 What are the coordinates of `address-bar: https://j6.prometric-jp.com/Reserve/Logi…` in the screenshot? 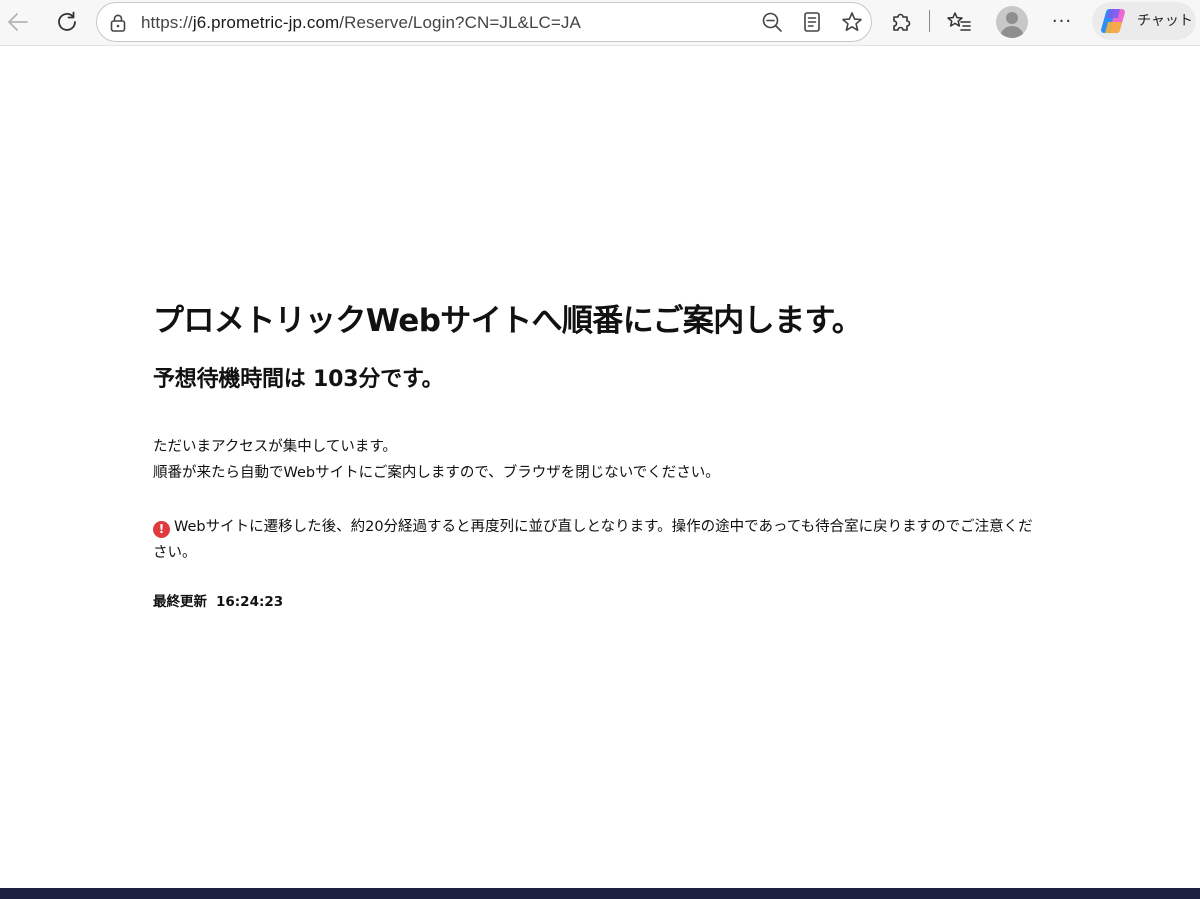 It's located at (484, 22).